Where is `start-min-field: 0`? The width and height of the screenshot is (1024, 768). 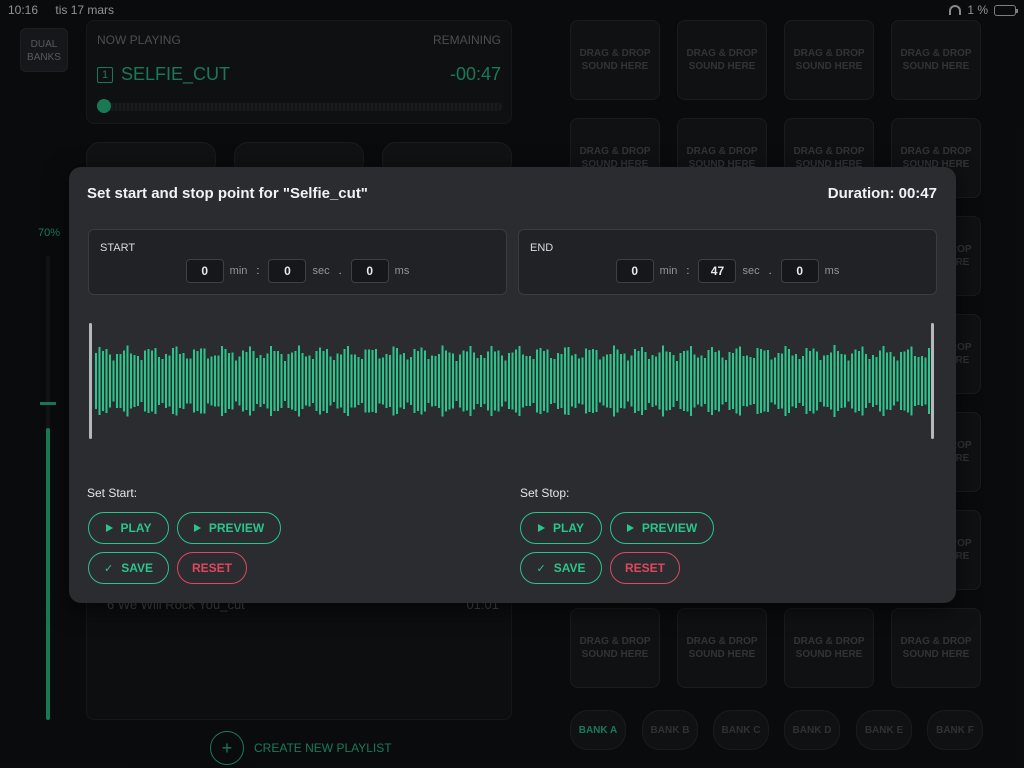 start-min-field: 0 is located at coordinates (204, 271).